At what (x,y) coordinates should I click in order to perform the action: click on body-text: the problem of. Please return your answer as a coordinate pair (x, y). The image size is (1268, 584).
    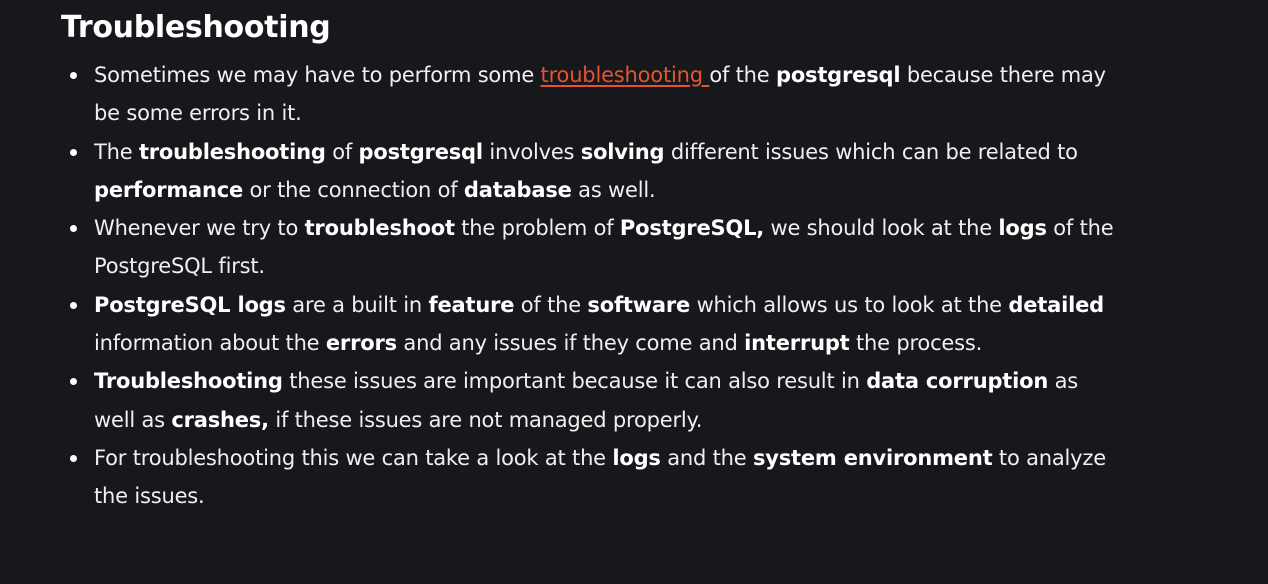
    Looking at the image, I should click on (537, 228).